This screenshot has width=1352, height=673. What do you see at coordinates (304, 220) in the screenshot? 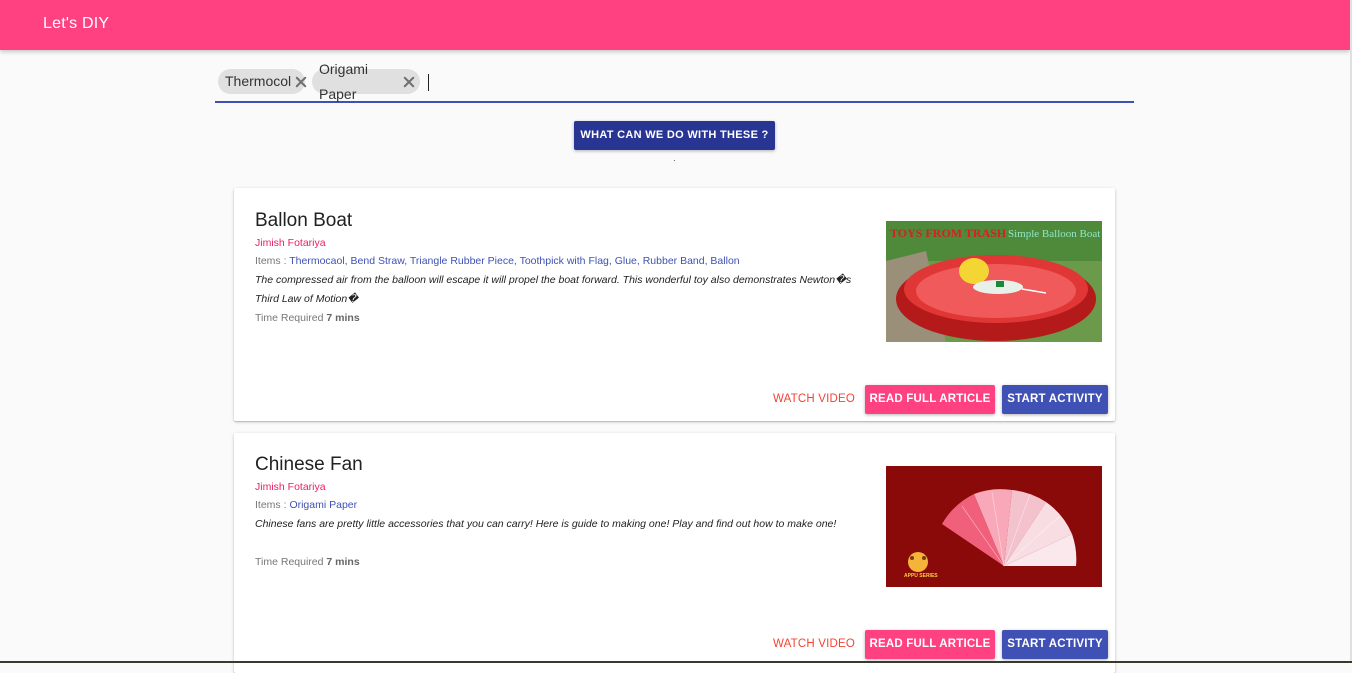
I see `card-title: Ballon Boat` at bounding box center [304, 220].